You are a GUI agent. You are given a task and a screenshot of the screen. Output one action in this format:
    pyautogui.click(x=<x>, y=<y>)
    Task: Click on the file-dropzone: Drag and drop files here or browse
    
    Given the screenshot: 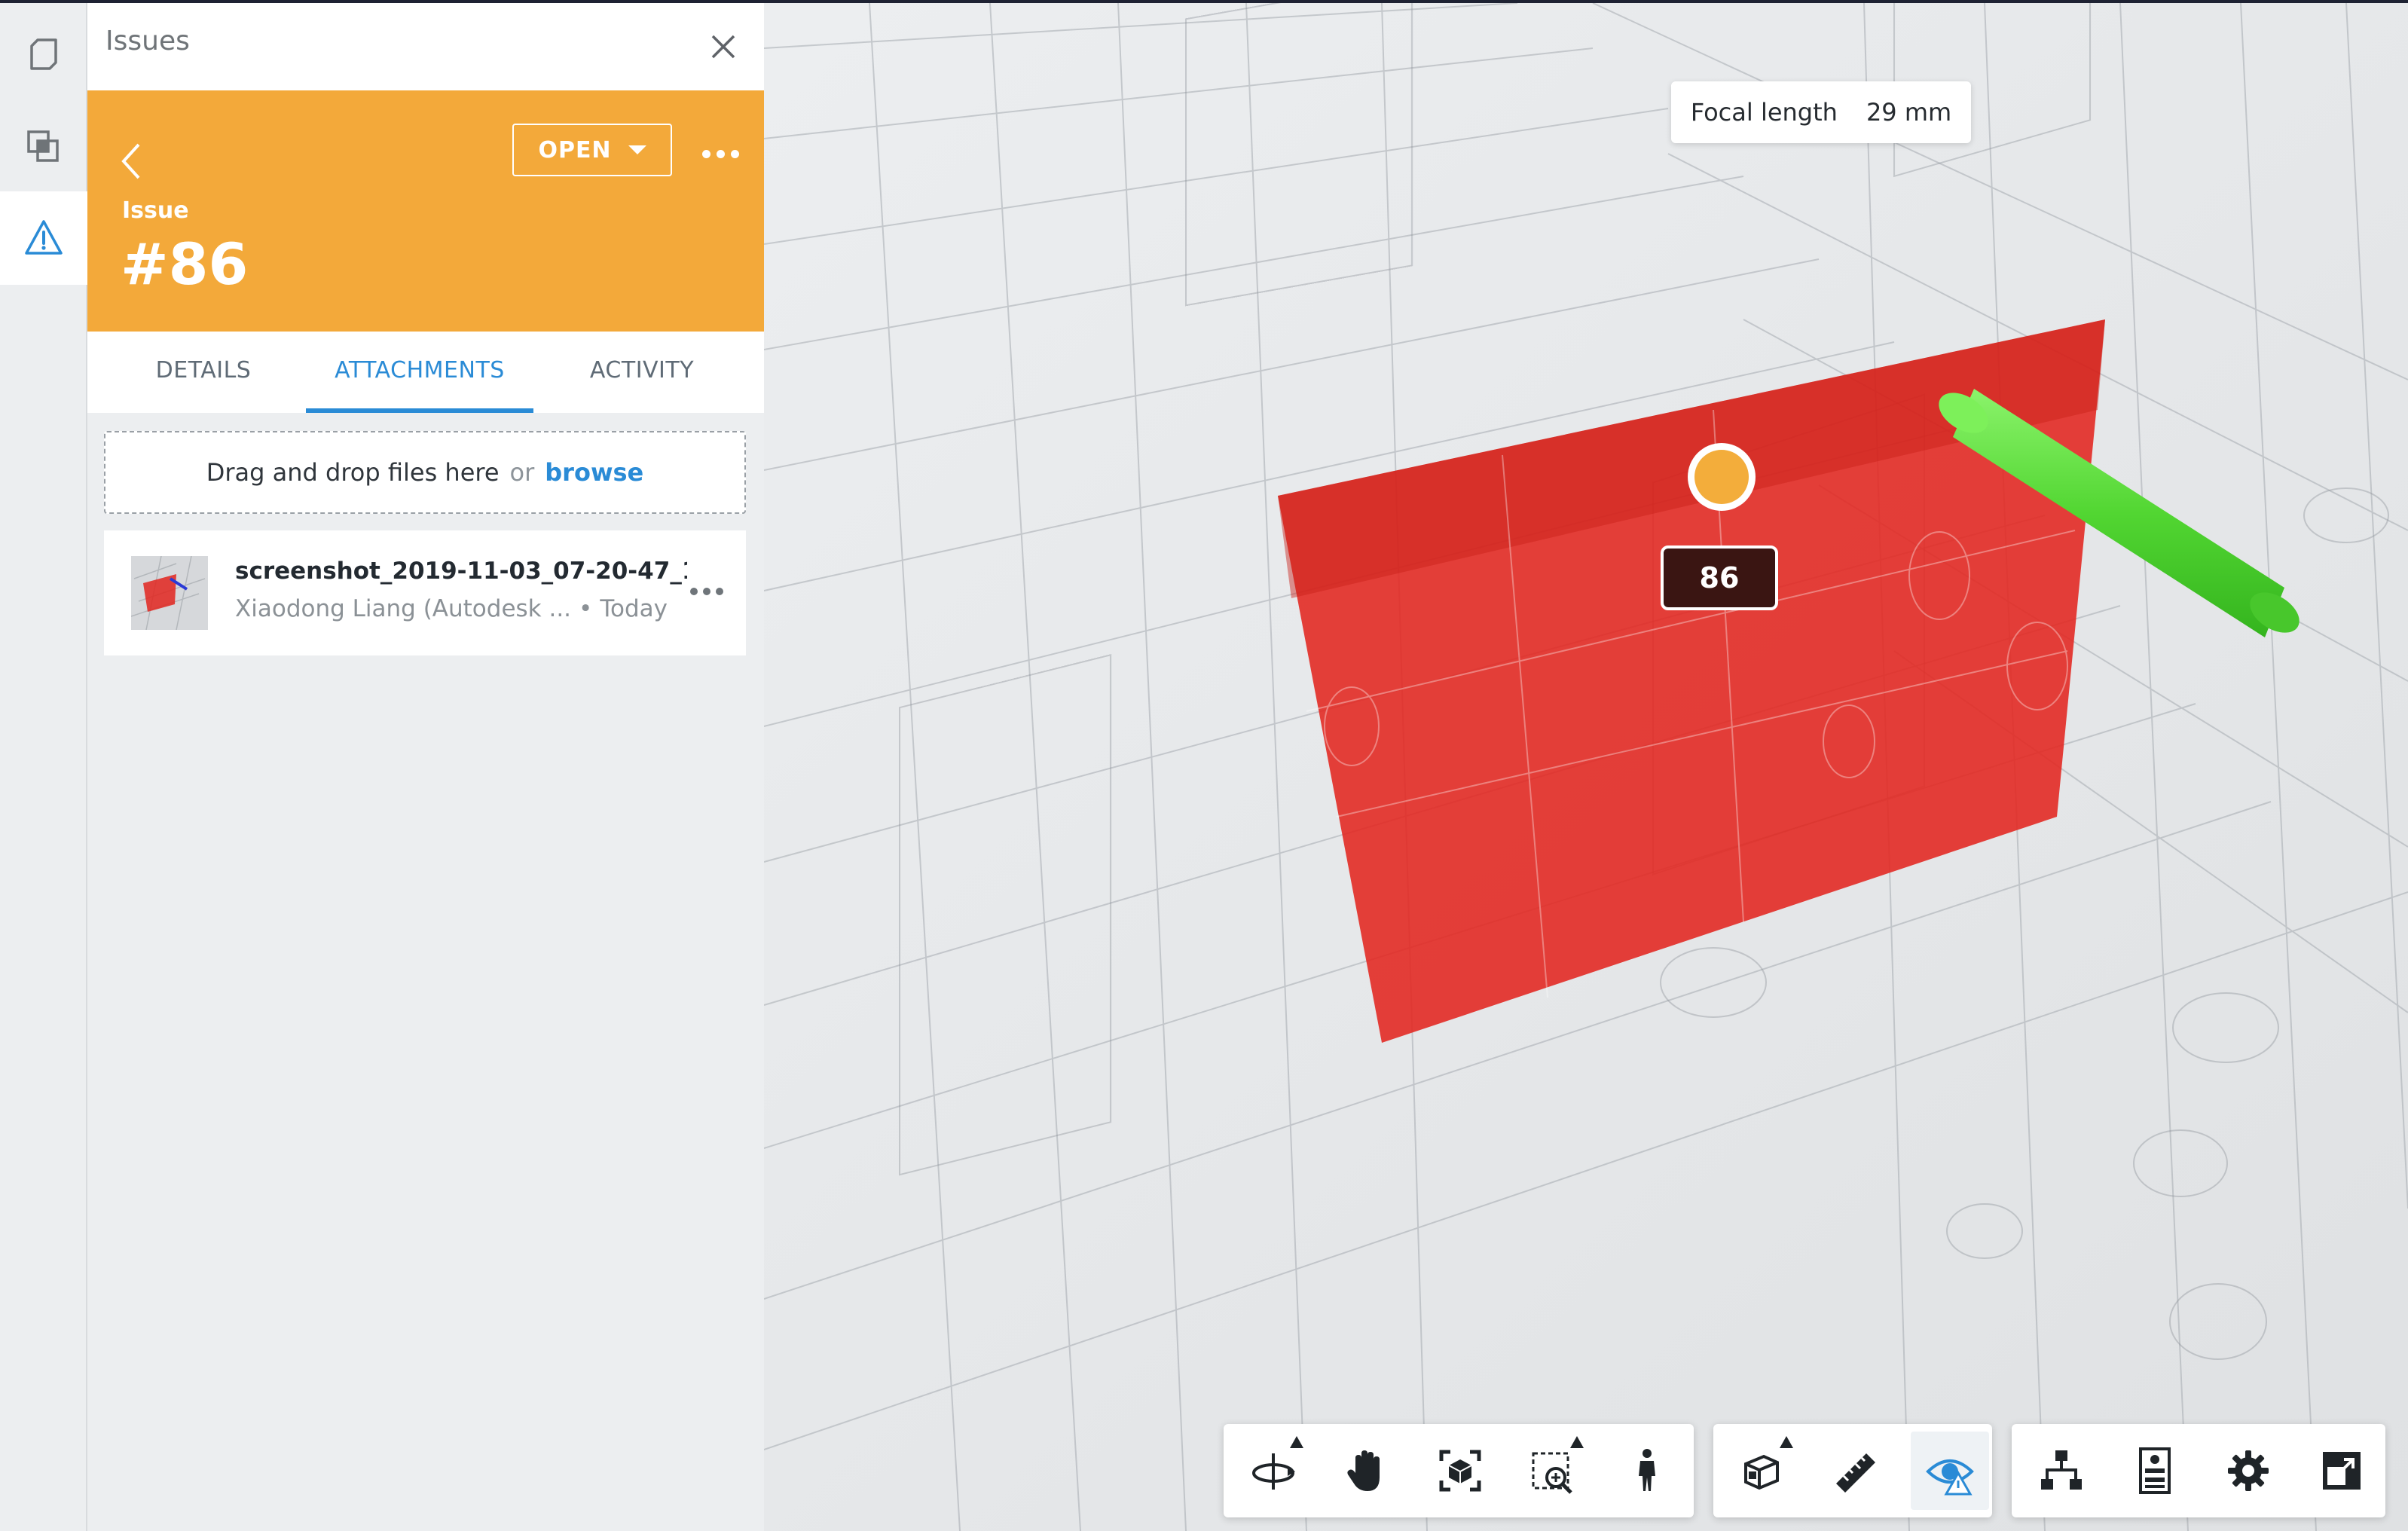 What is the action you would take?
    pyautogui.click(x=425, y=472)
    